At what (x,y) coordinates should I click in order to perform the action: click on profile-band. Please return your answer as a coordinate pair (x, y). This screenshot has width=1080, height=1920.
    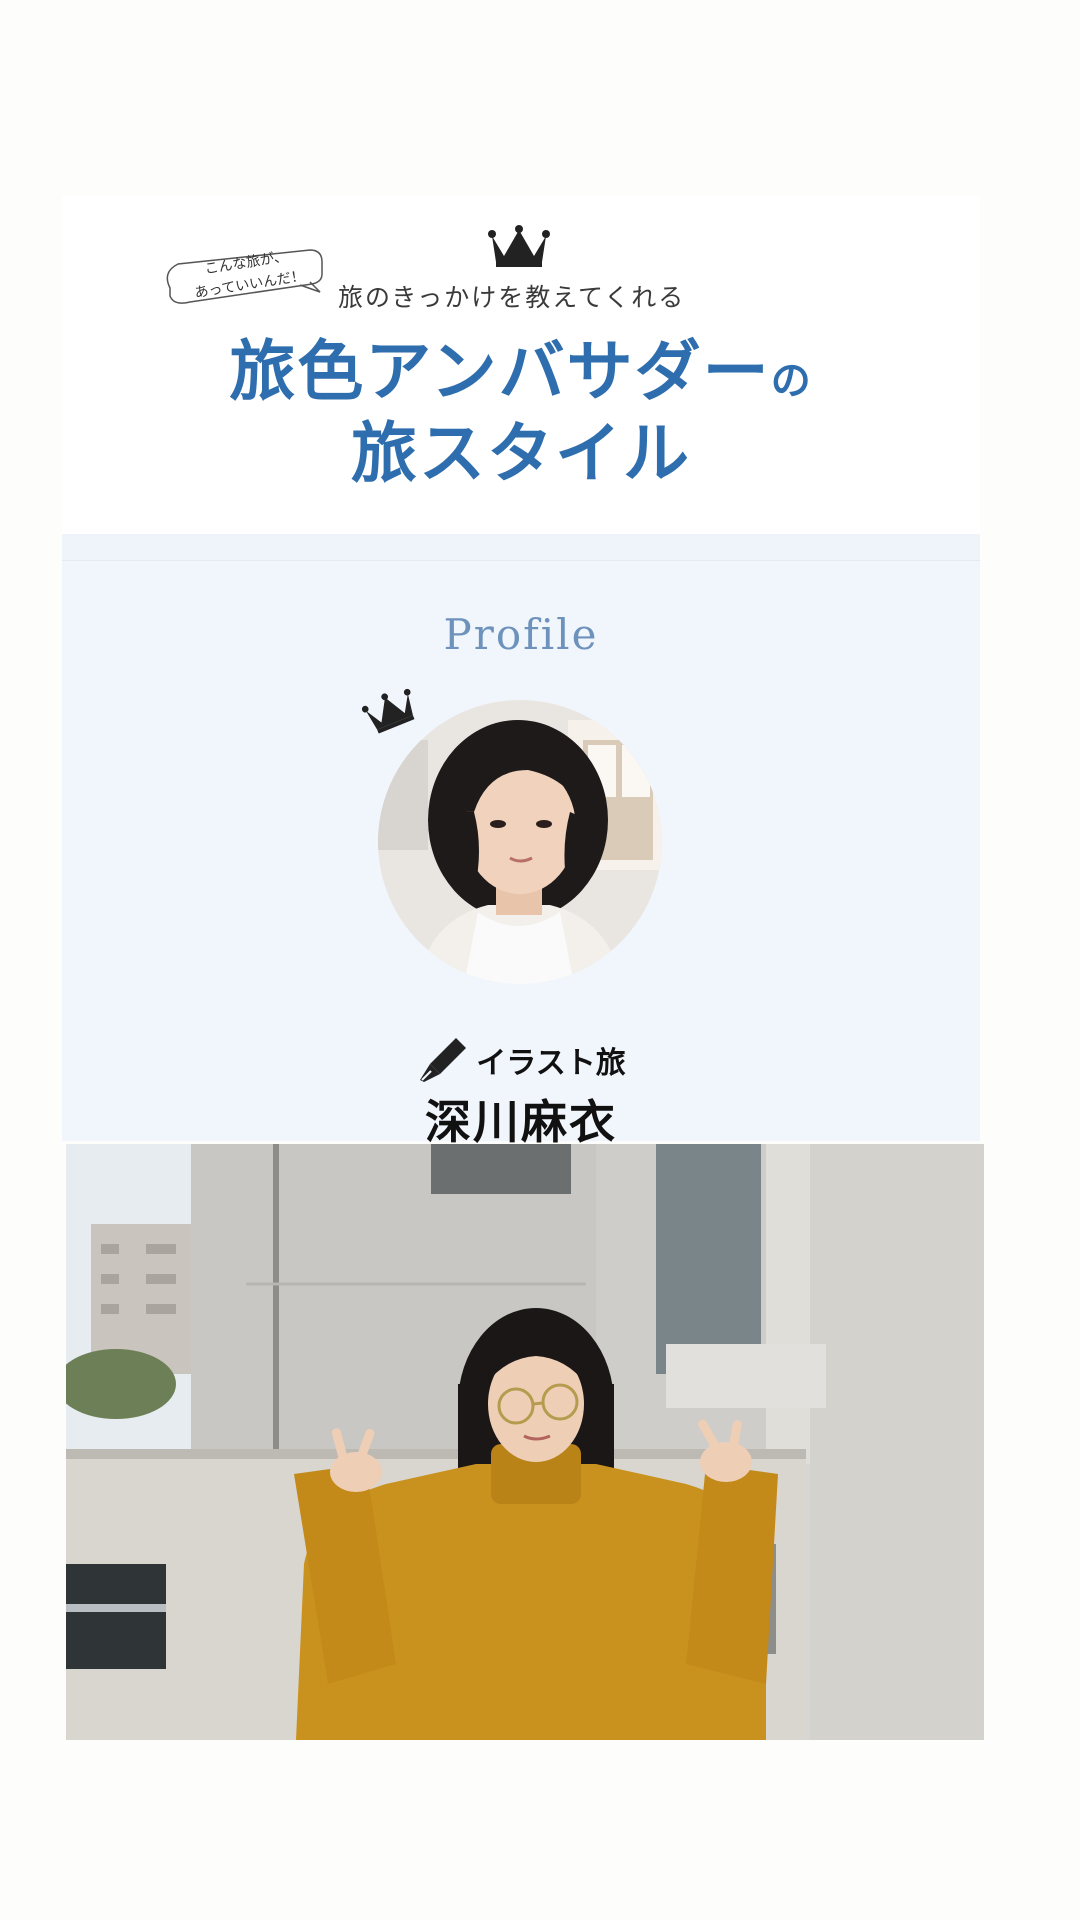
    Looking at the image, I should click on (521, 547).